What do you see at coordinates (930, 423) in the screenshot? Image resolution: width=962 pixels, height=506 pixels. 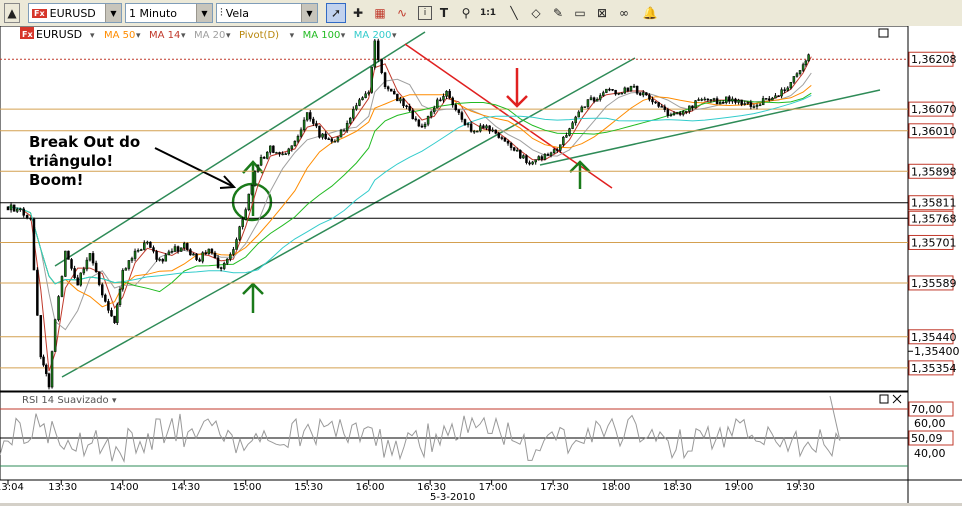 I see `rsi-level-60-label: 60,00` at bounding box center [930, 423].